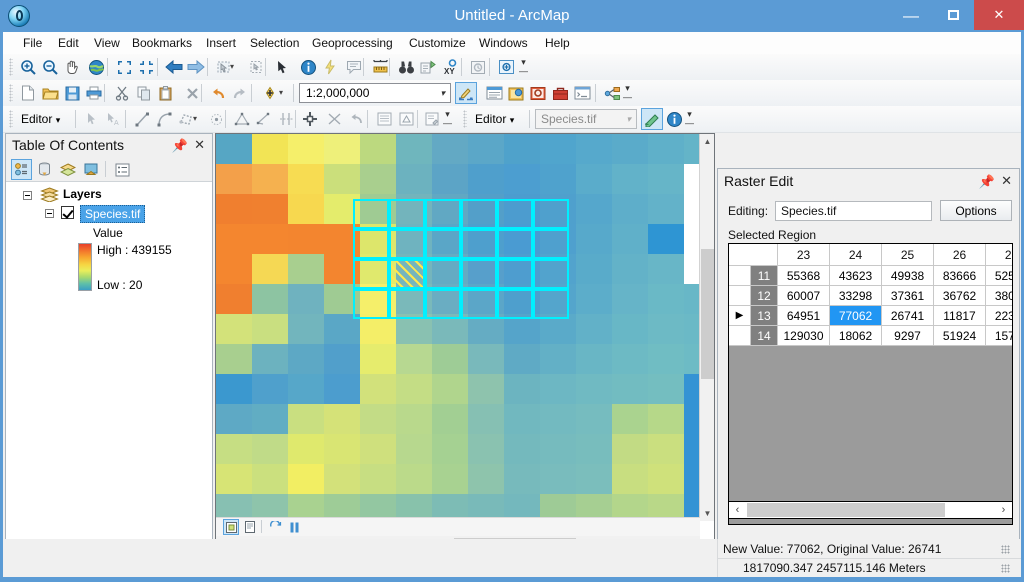  What do you see at coordinates (582, 93) in the screenshot?
I see `python-window-icon` at bounding box center [582, 93].